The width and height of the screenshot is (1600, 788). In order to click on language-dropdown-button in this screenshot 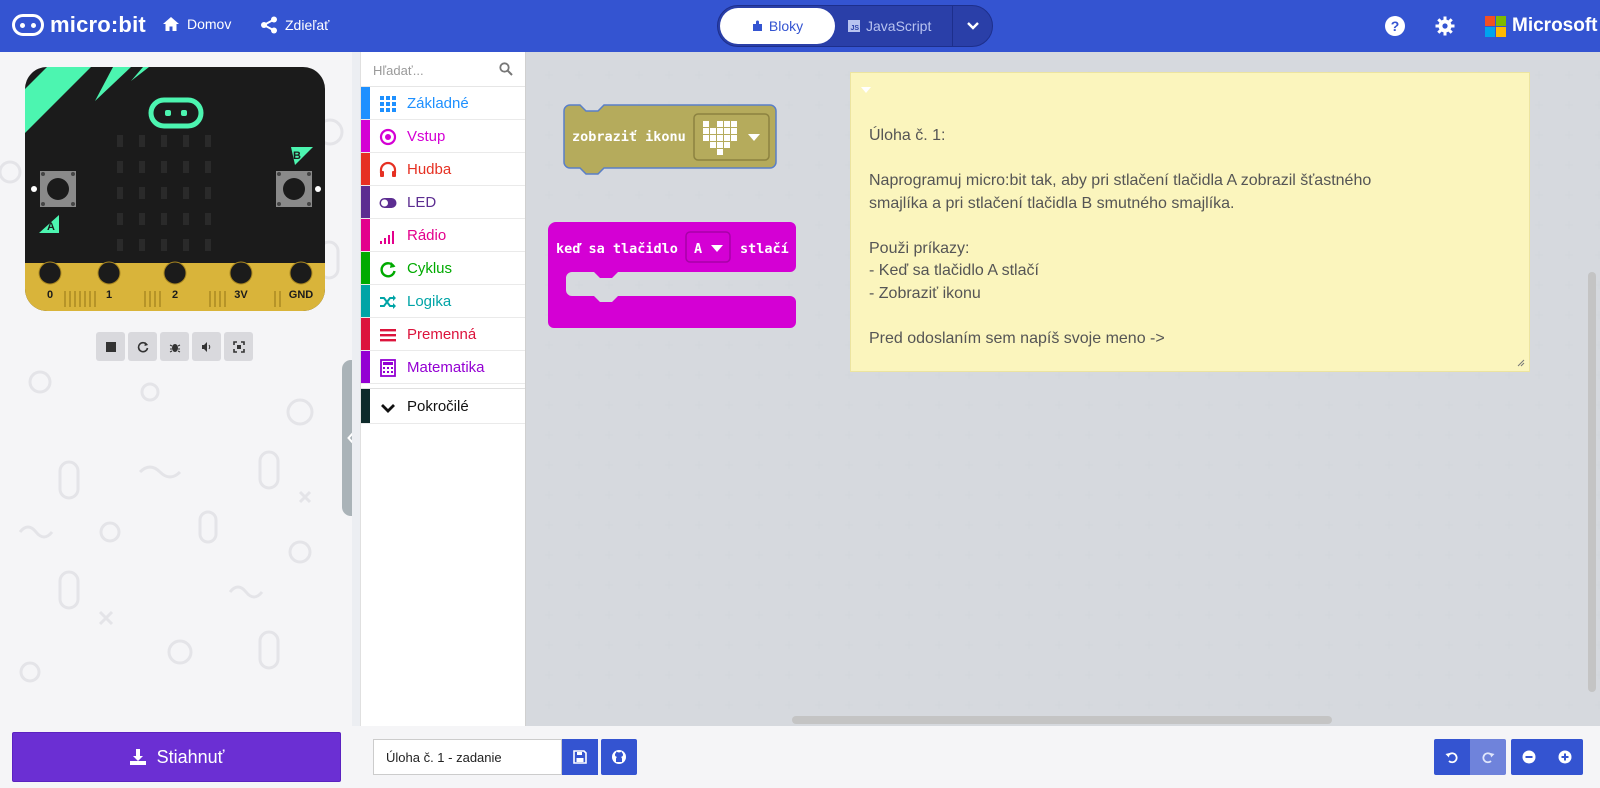, I will do `click(972, 26)`.